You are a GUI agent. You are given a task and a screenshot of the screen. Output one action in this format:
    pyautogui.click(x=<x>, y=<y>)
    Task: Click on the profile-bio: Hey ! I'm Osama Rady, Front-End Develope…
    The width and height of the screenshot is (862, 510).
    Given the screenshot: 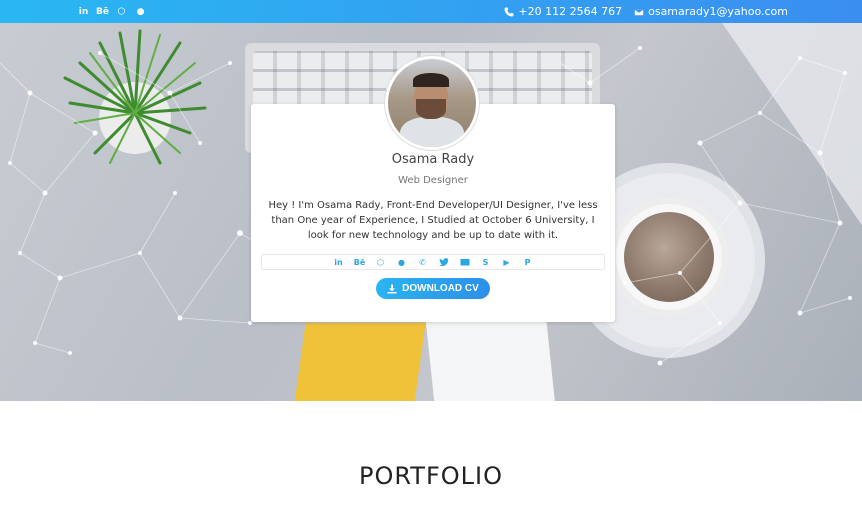 What is the action you would take?
    pyautogui.click(x=433, y=220)
    